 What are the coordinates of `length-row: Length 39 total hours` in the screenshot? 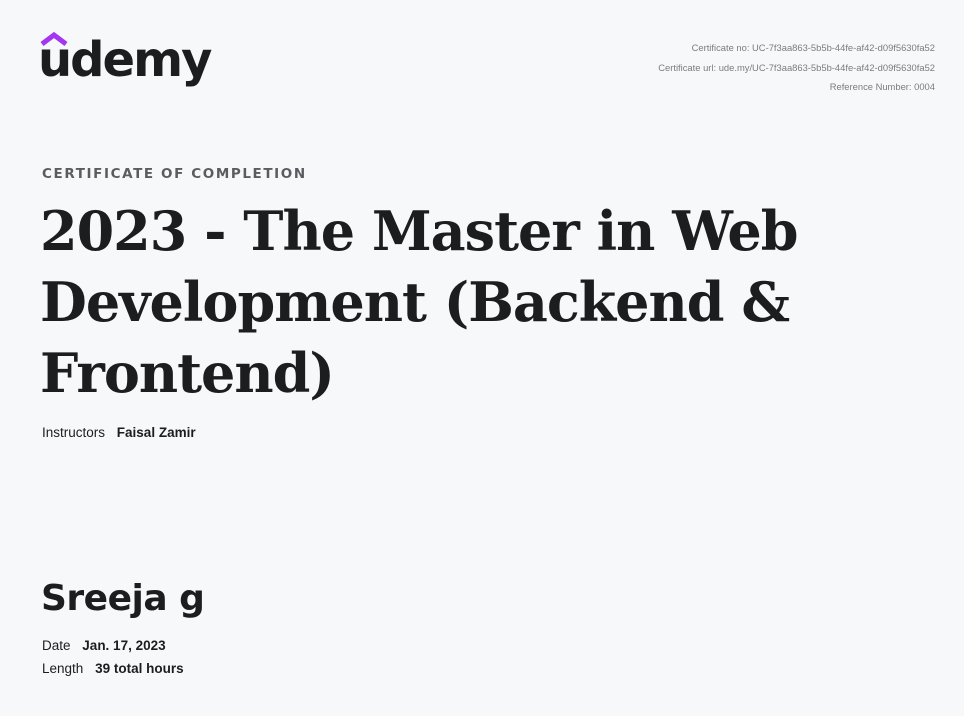 It's located at (113, 668).